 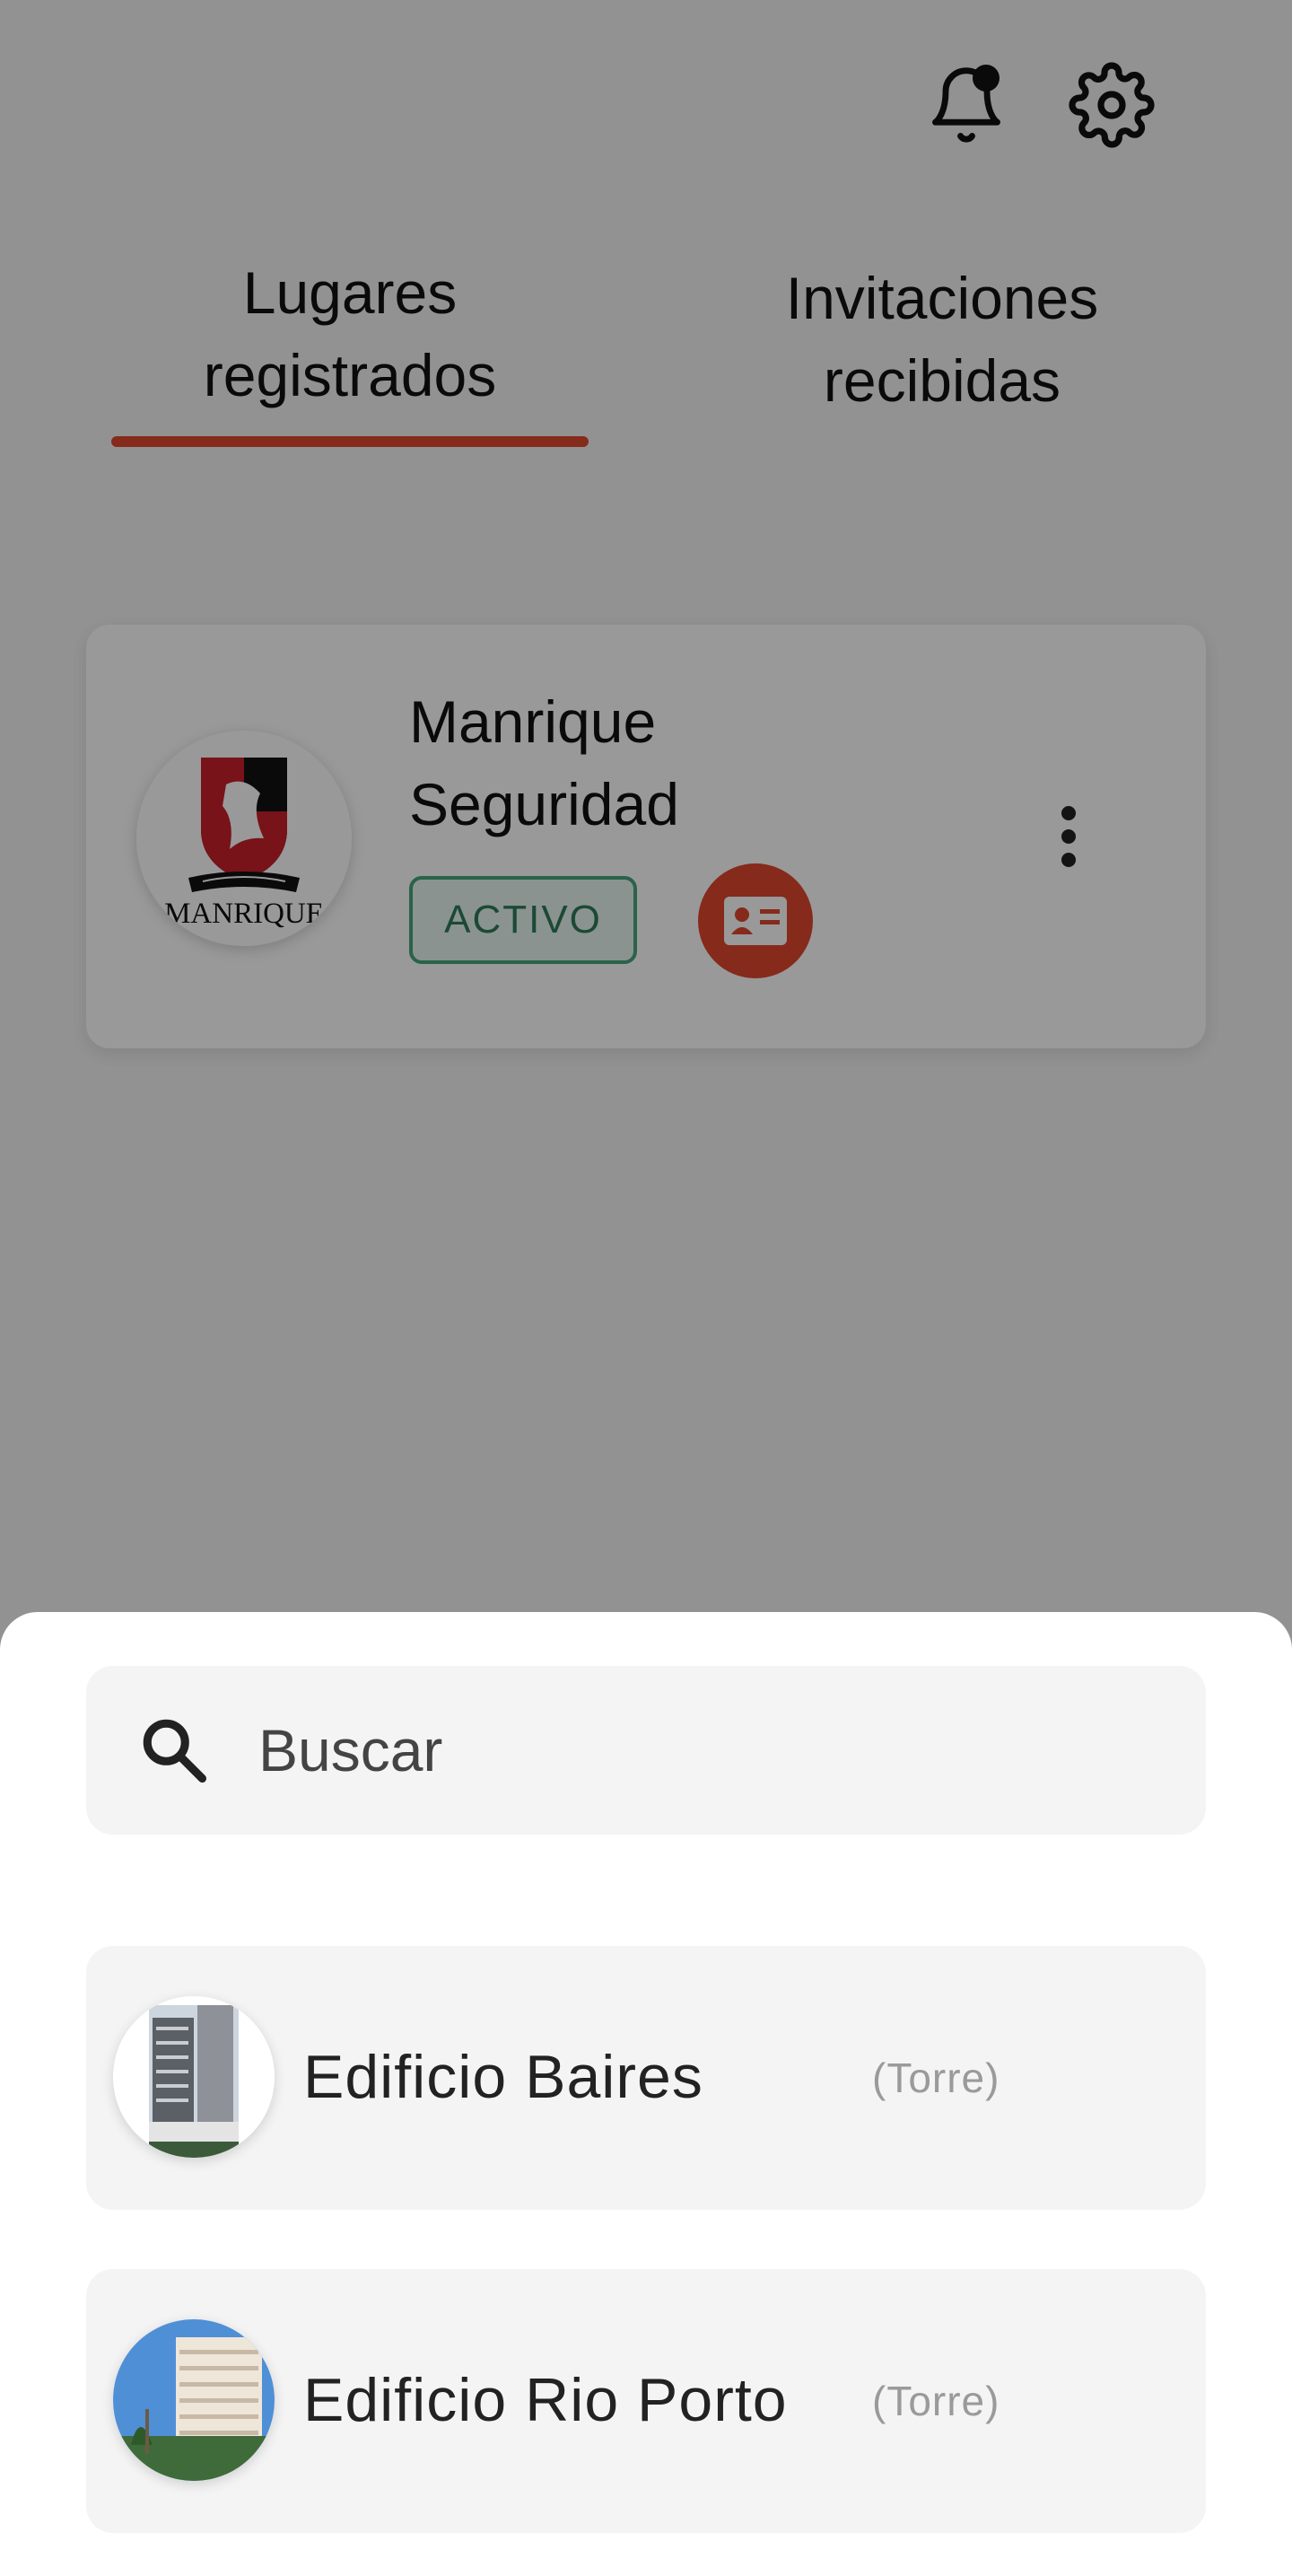 I want to click on place-result-name: Edificio Rio Porto, so click(x=545, y=2400).